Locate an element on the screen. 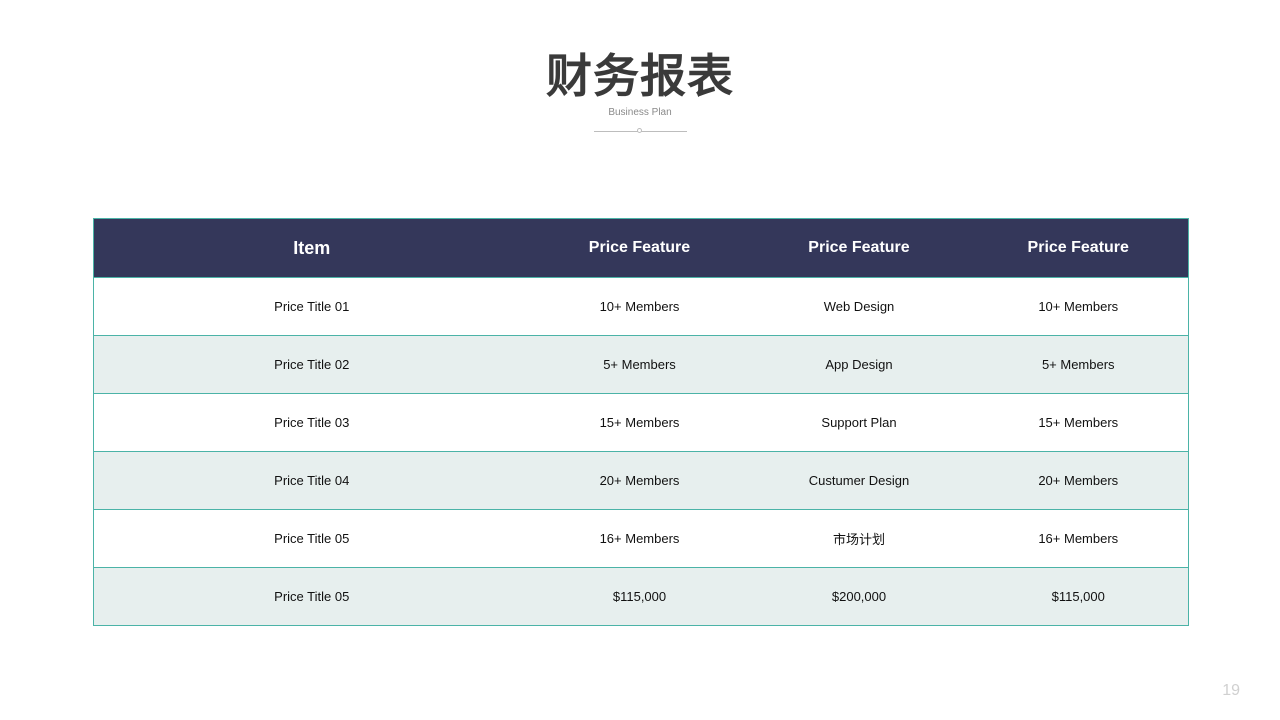 This screenshot has width=1280, height=720. slide-subtitle: Business Plan is located at coordinates (640, 112).